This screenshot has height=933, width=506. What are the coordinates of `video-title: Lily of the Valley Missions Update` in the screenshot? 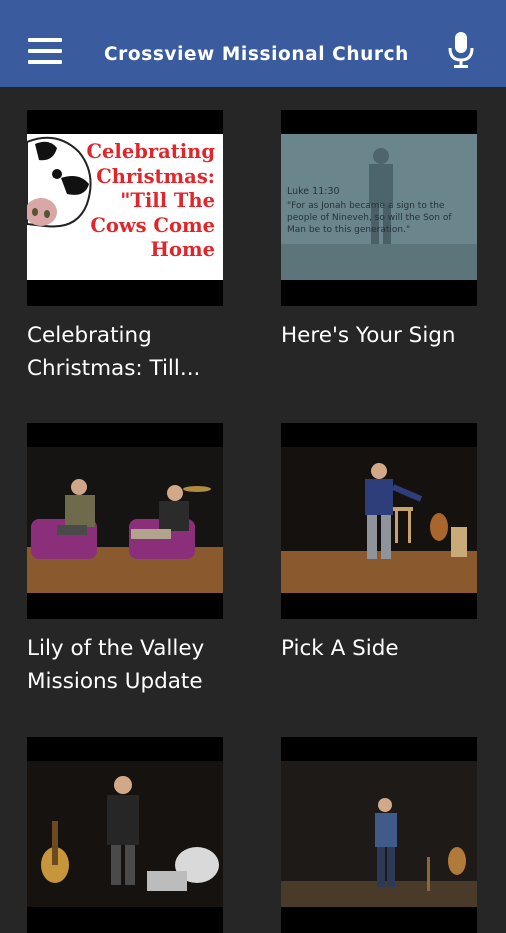 It's located at (132, 665).